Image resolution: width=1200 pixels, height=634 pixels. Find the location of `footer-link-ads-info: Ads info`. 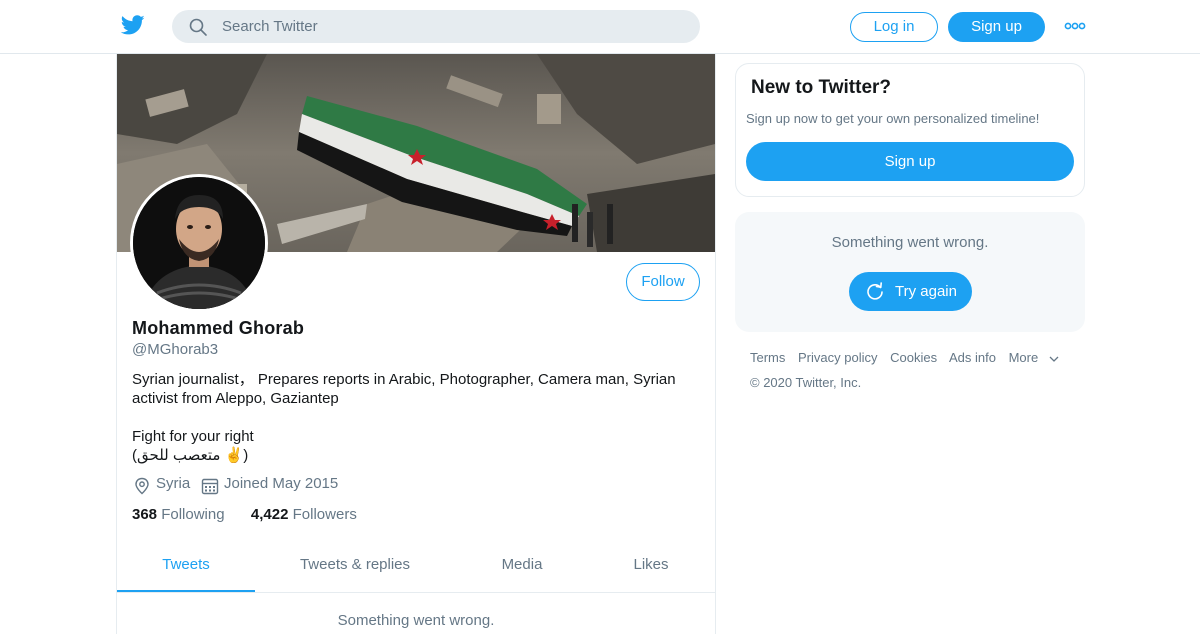

footer-link-ads-info: Ads info is located at coordinates (972, 357).